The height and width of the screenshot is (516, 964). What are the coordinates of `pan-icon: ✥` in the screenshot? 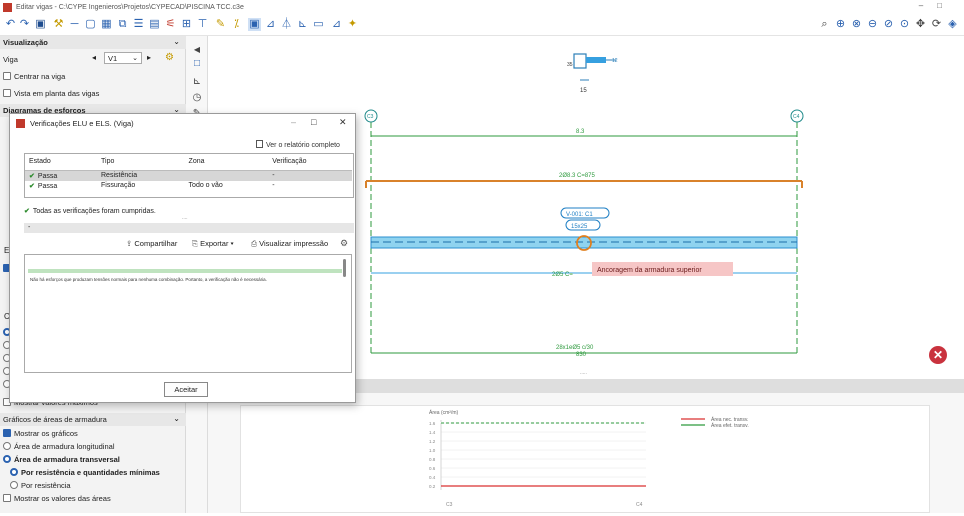 It's located at (920, 24).